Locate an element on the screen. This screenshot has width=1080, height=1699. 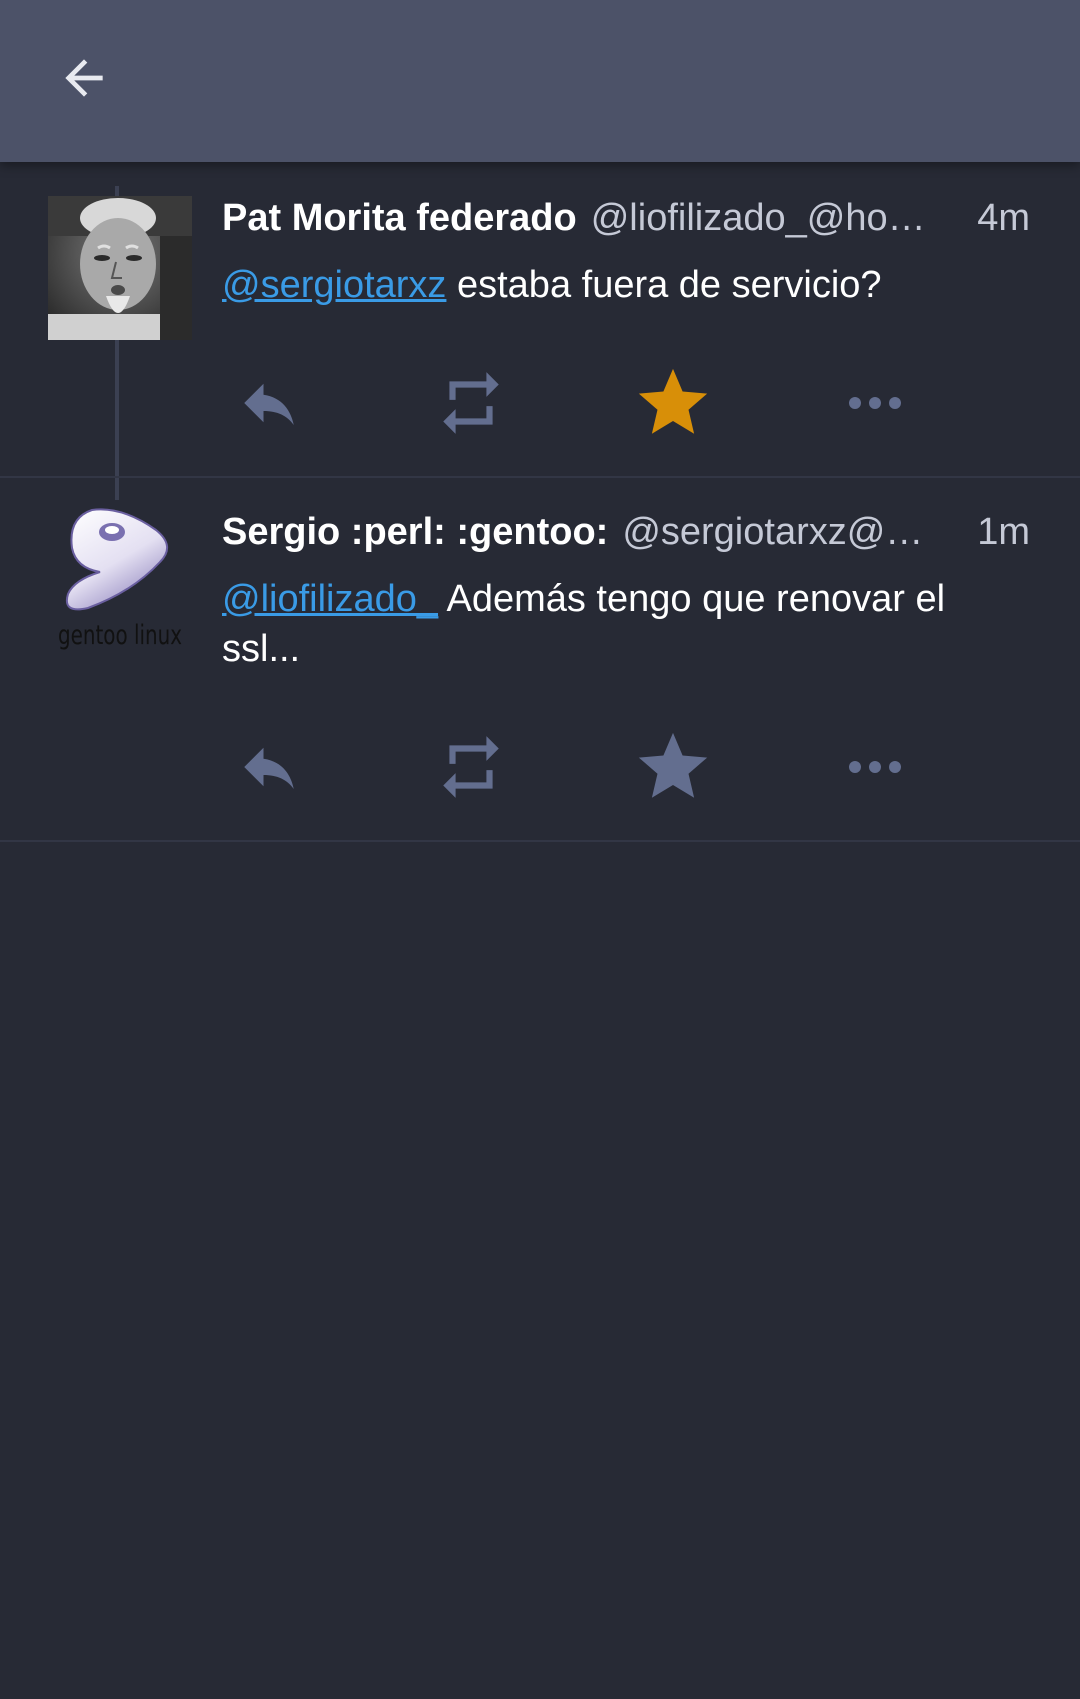
gentoo-logo: gentoo linux is located at coordinates (120, 579).